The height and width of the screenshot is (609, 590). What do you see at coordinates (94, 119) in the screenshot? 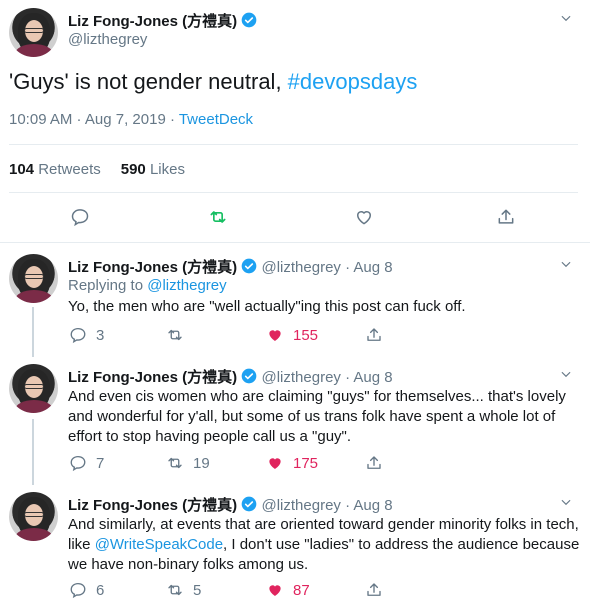
I see `timestamp-text: 10:09 AM · Aug 7, 2019 ·` at bounding box center [94, 119].